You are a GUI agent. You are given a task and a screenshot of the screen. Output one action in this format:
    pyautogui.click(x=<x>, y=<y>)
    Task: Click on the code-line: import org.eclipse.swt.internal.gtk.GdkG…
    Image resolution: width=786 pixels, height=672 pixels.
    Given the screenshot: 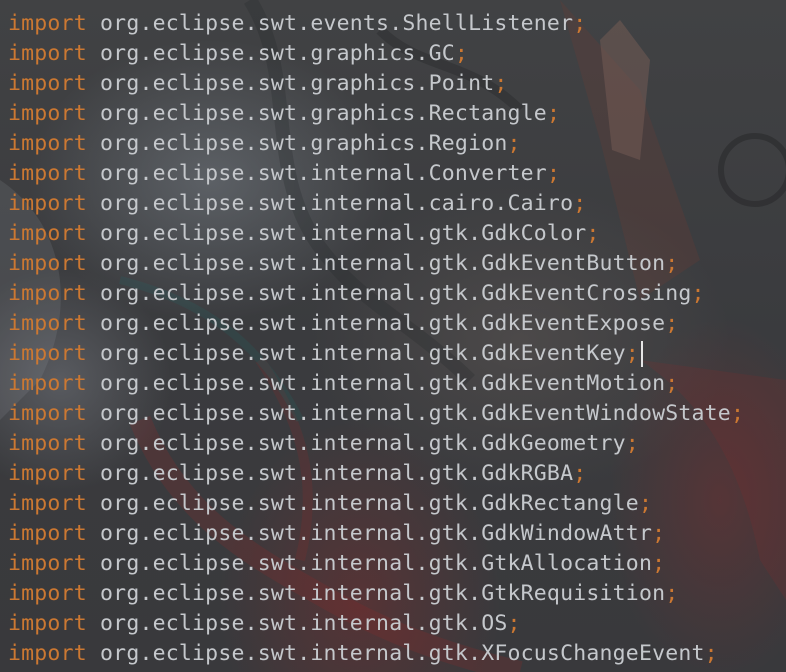 What is the action you would take?
    pyautogui.click(x=376, y=444)
    